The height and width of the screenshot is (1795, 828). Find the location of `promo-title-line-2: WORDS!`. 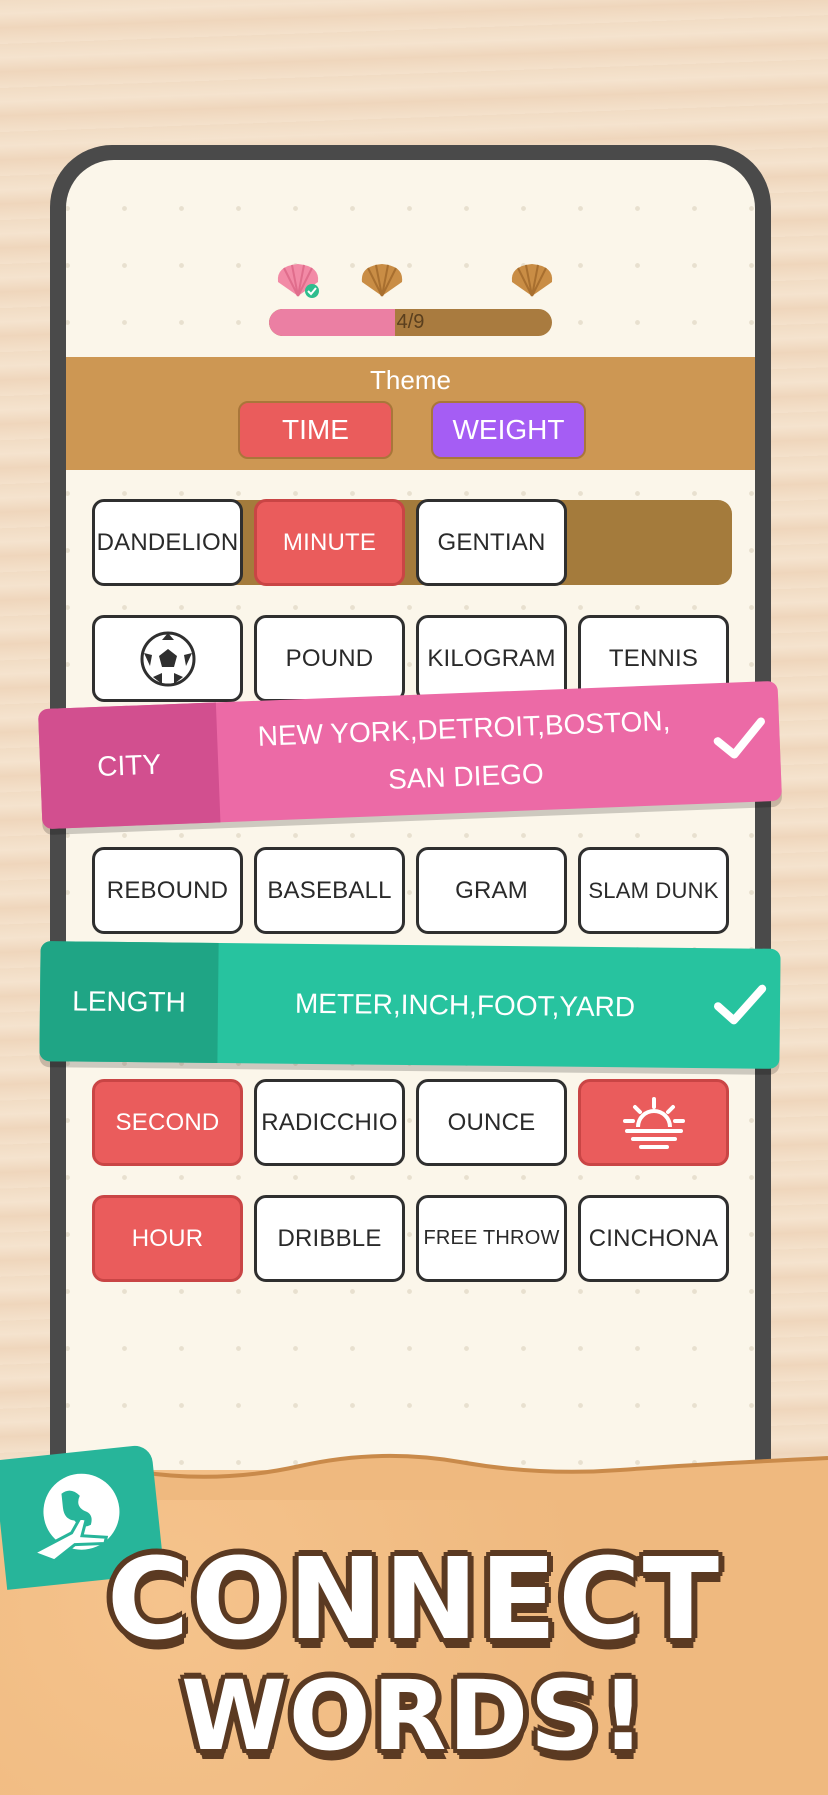

promo-title-line-2: WORDS! is located at coordinates (414, 1716).